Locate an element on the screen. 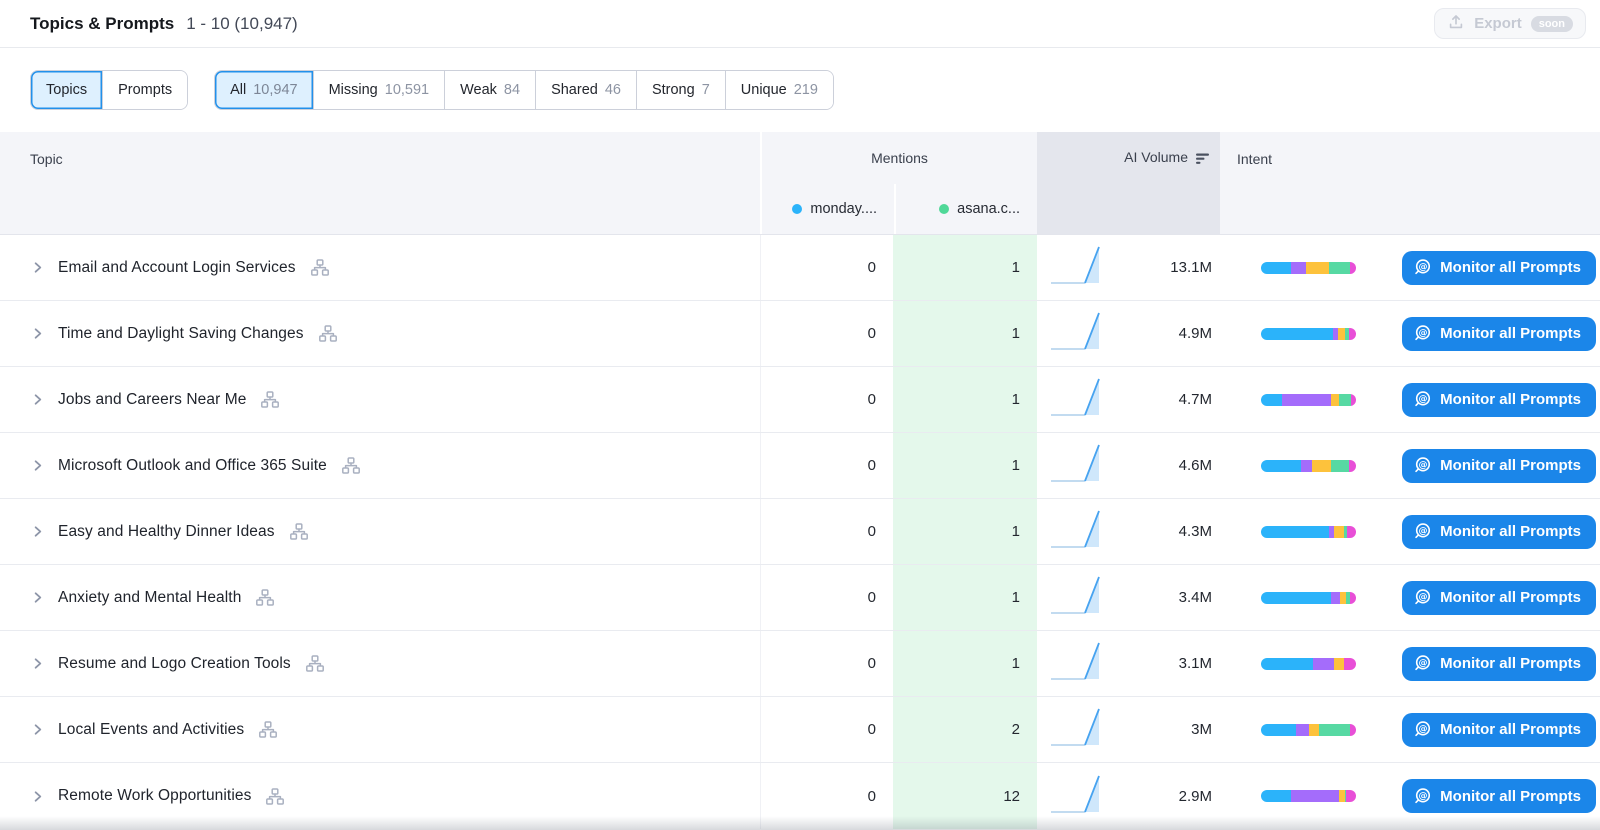 The height and width of the screenshot is (830, 1600). filter-tab-all: All 10,947 is located at coordinates (264, 90).